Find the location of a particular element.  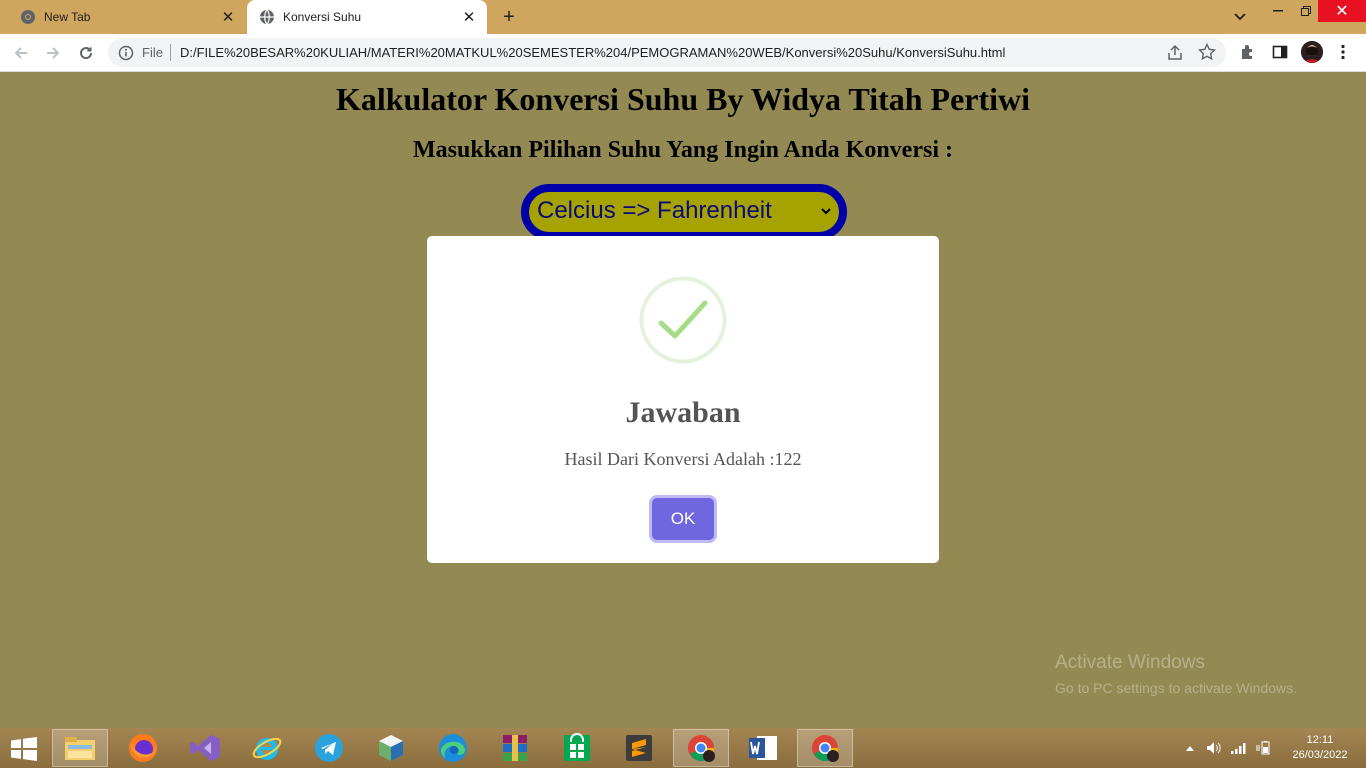

bookmark-star-icon is located at coordinates (1207, 51).